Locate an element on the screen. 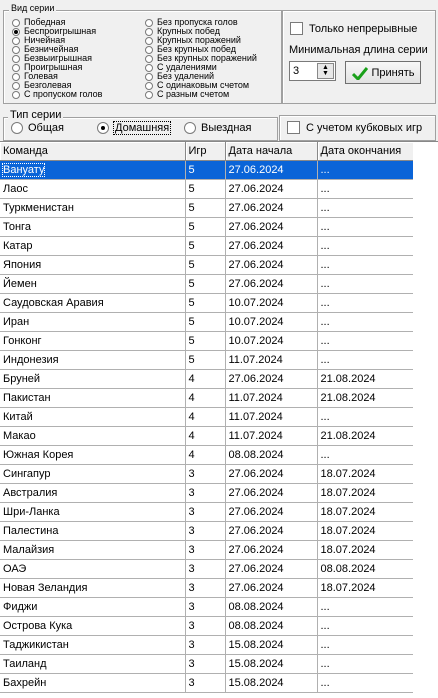 This screenshot has height=698, width=438. cup-games-checkbox: С учетом кубковых игр is located at coordinates (354, 127).